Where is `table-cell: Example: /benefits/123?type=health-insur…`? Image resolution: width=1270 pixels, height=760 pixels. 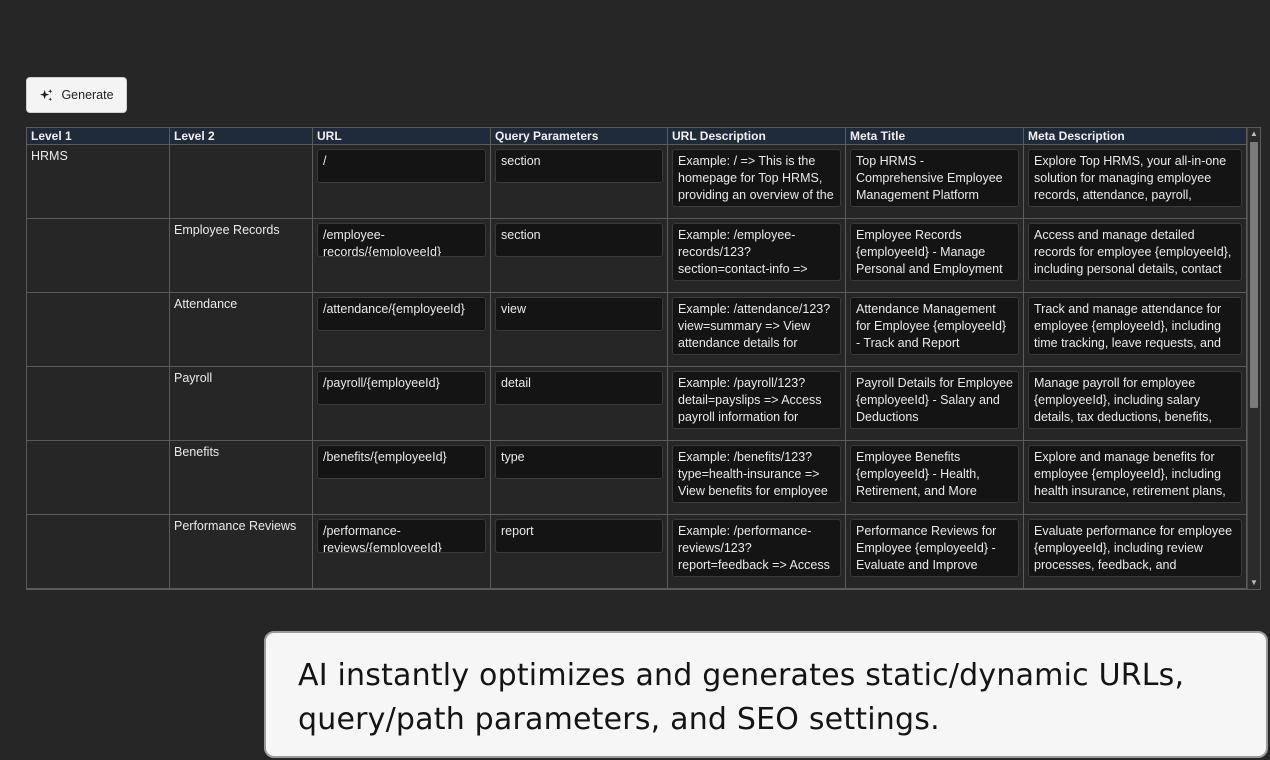
table-cell: Example: /benefits/123?type=health-insur… is located at coordinates (757, 477).